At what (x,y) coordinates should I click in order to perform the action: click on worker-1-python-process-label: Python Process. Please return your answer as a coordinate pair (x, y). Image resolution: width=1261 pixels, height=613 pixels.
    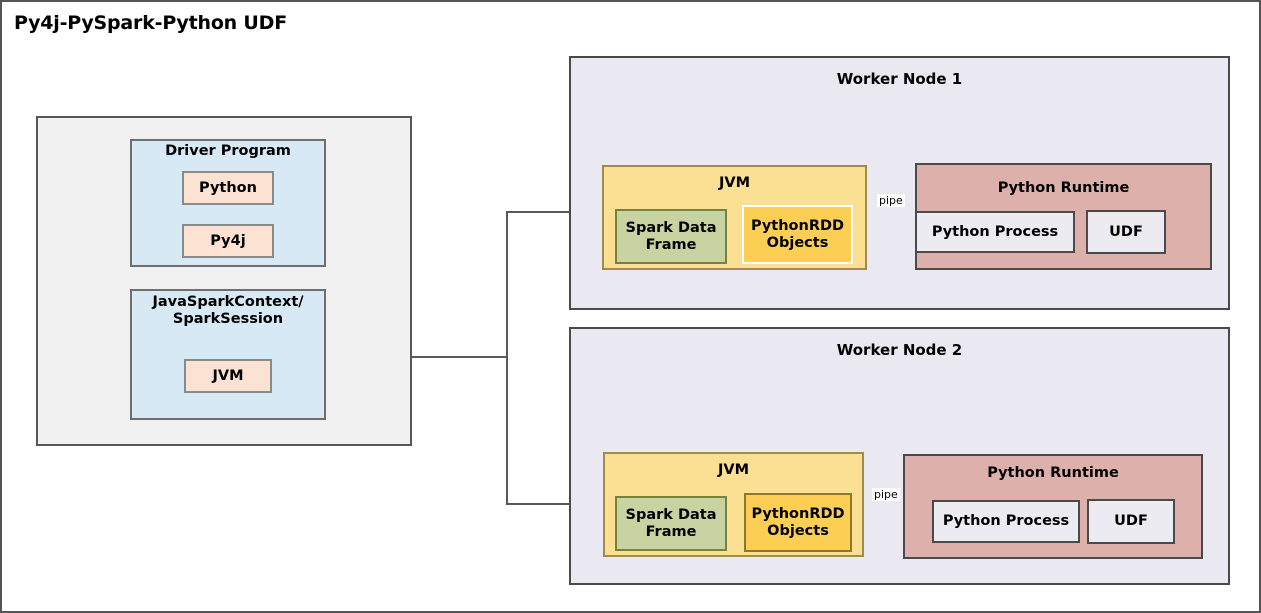
    Looking at the image, I should click on (995, 231).